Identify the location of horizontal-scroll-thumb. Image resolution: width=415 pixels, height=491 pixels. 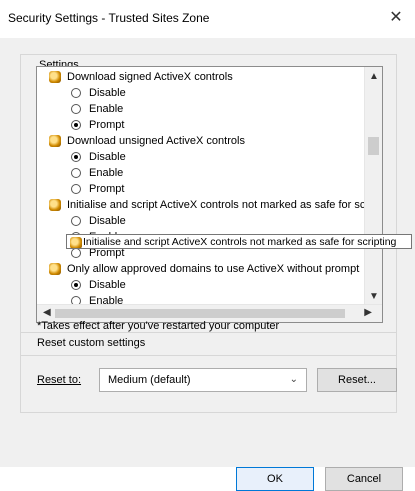
(200, 313).